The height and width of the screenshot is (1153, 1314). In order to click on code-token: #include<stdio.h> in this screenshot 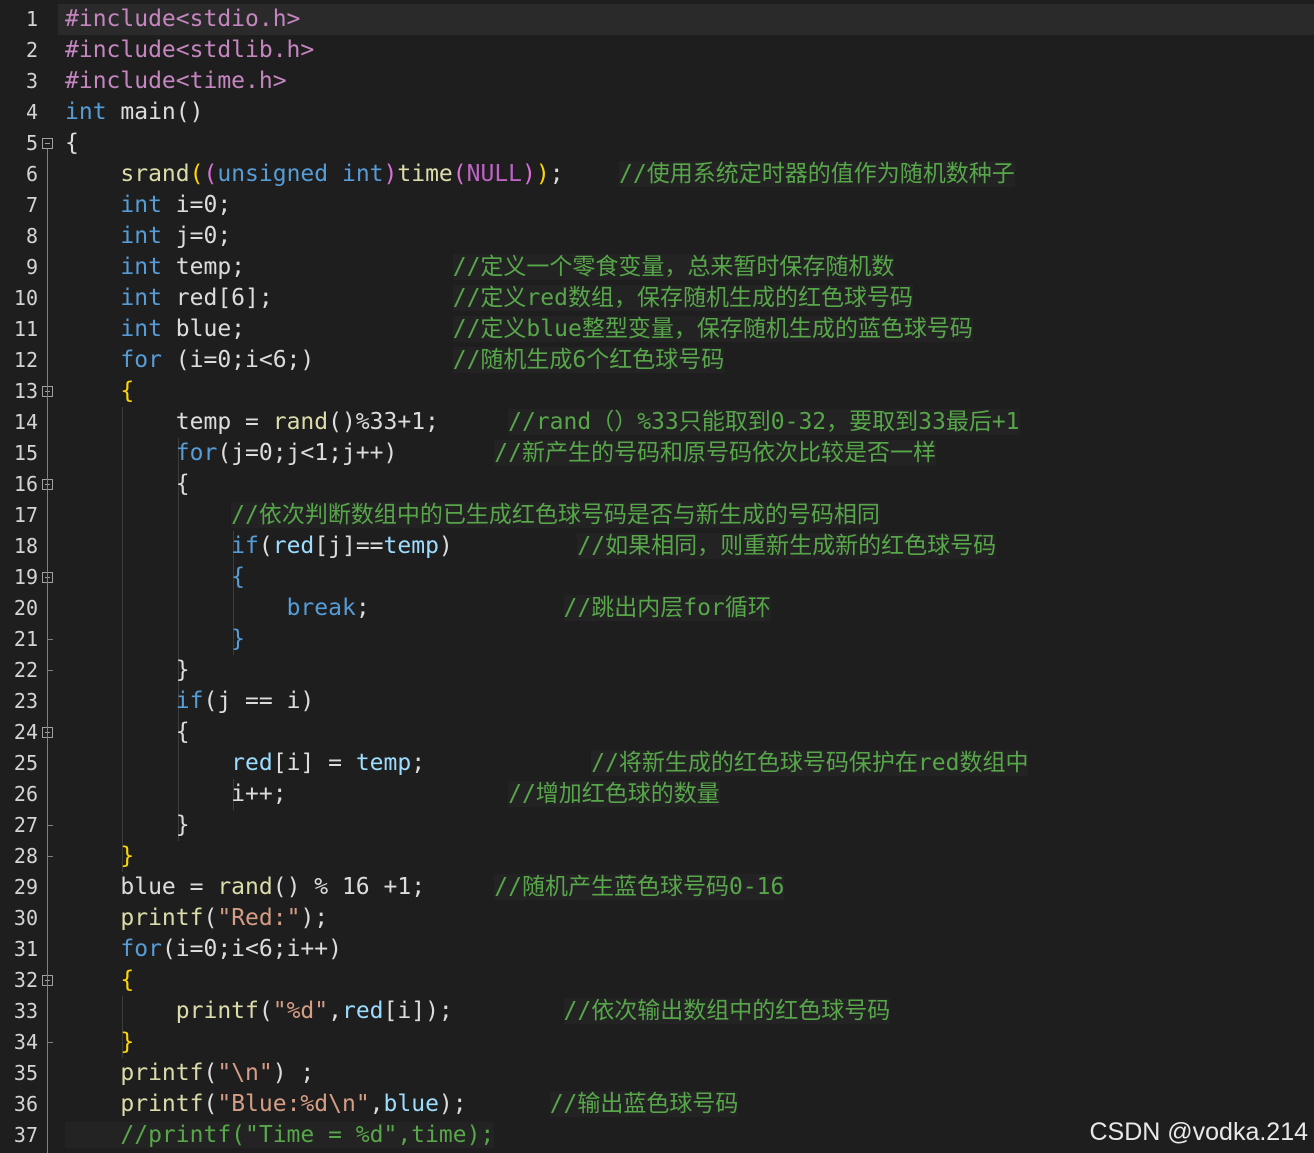, I will do `click(183, 19)`.